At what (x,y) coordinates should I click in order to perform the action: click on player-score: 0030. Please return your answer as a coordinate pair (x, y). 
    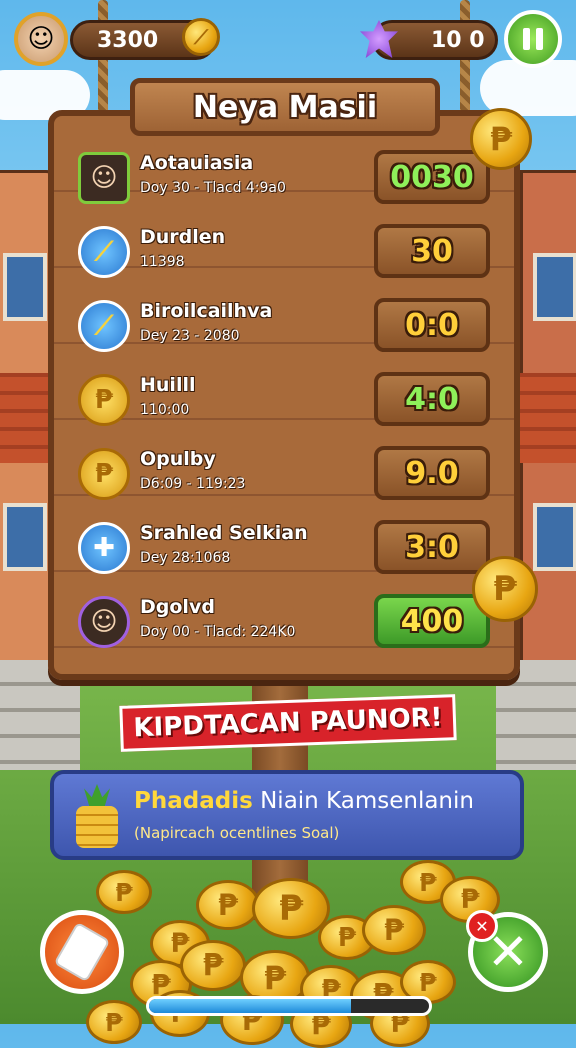
    Looking at the image, I should click on (432, 177).